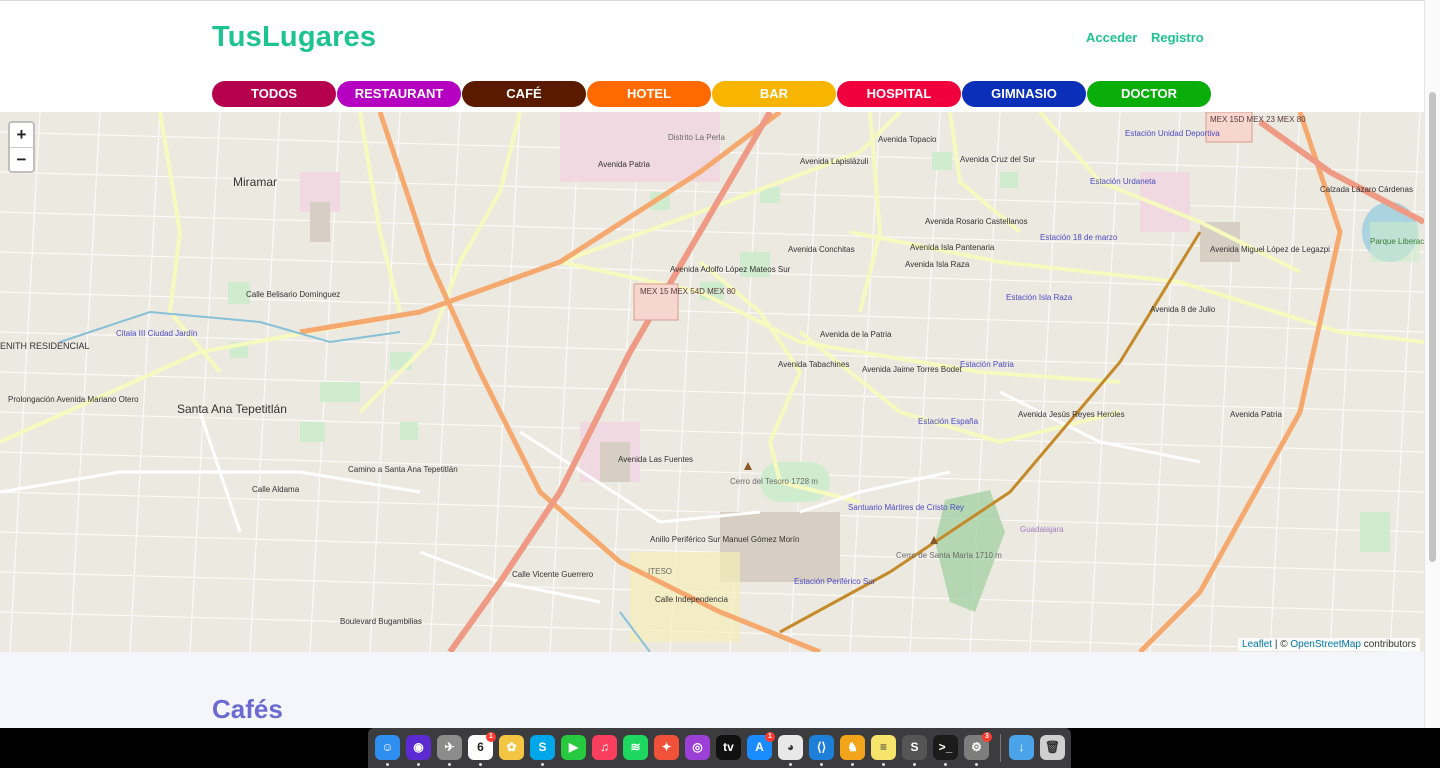 The image size is (1440, 768). I want to click on map-label-parque: Parque Liberación, so click(1397, 241).